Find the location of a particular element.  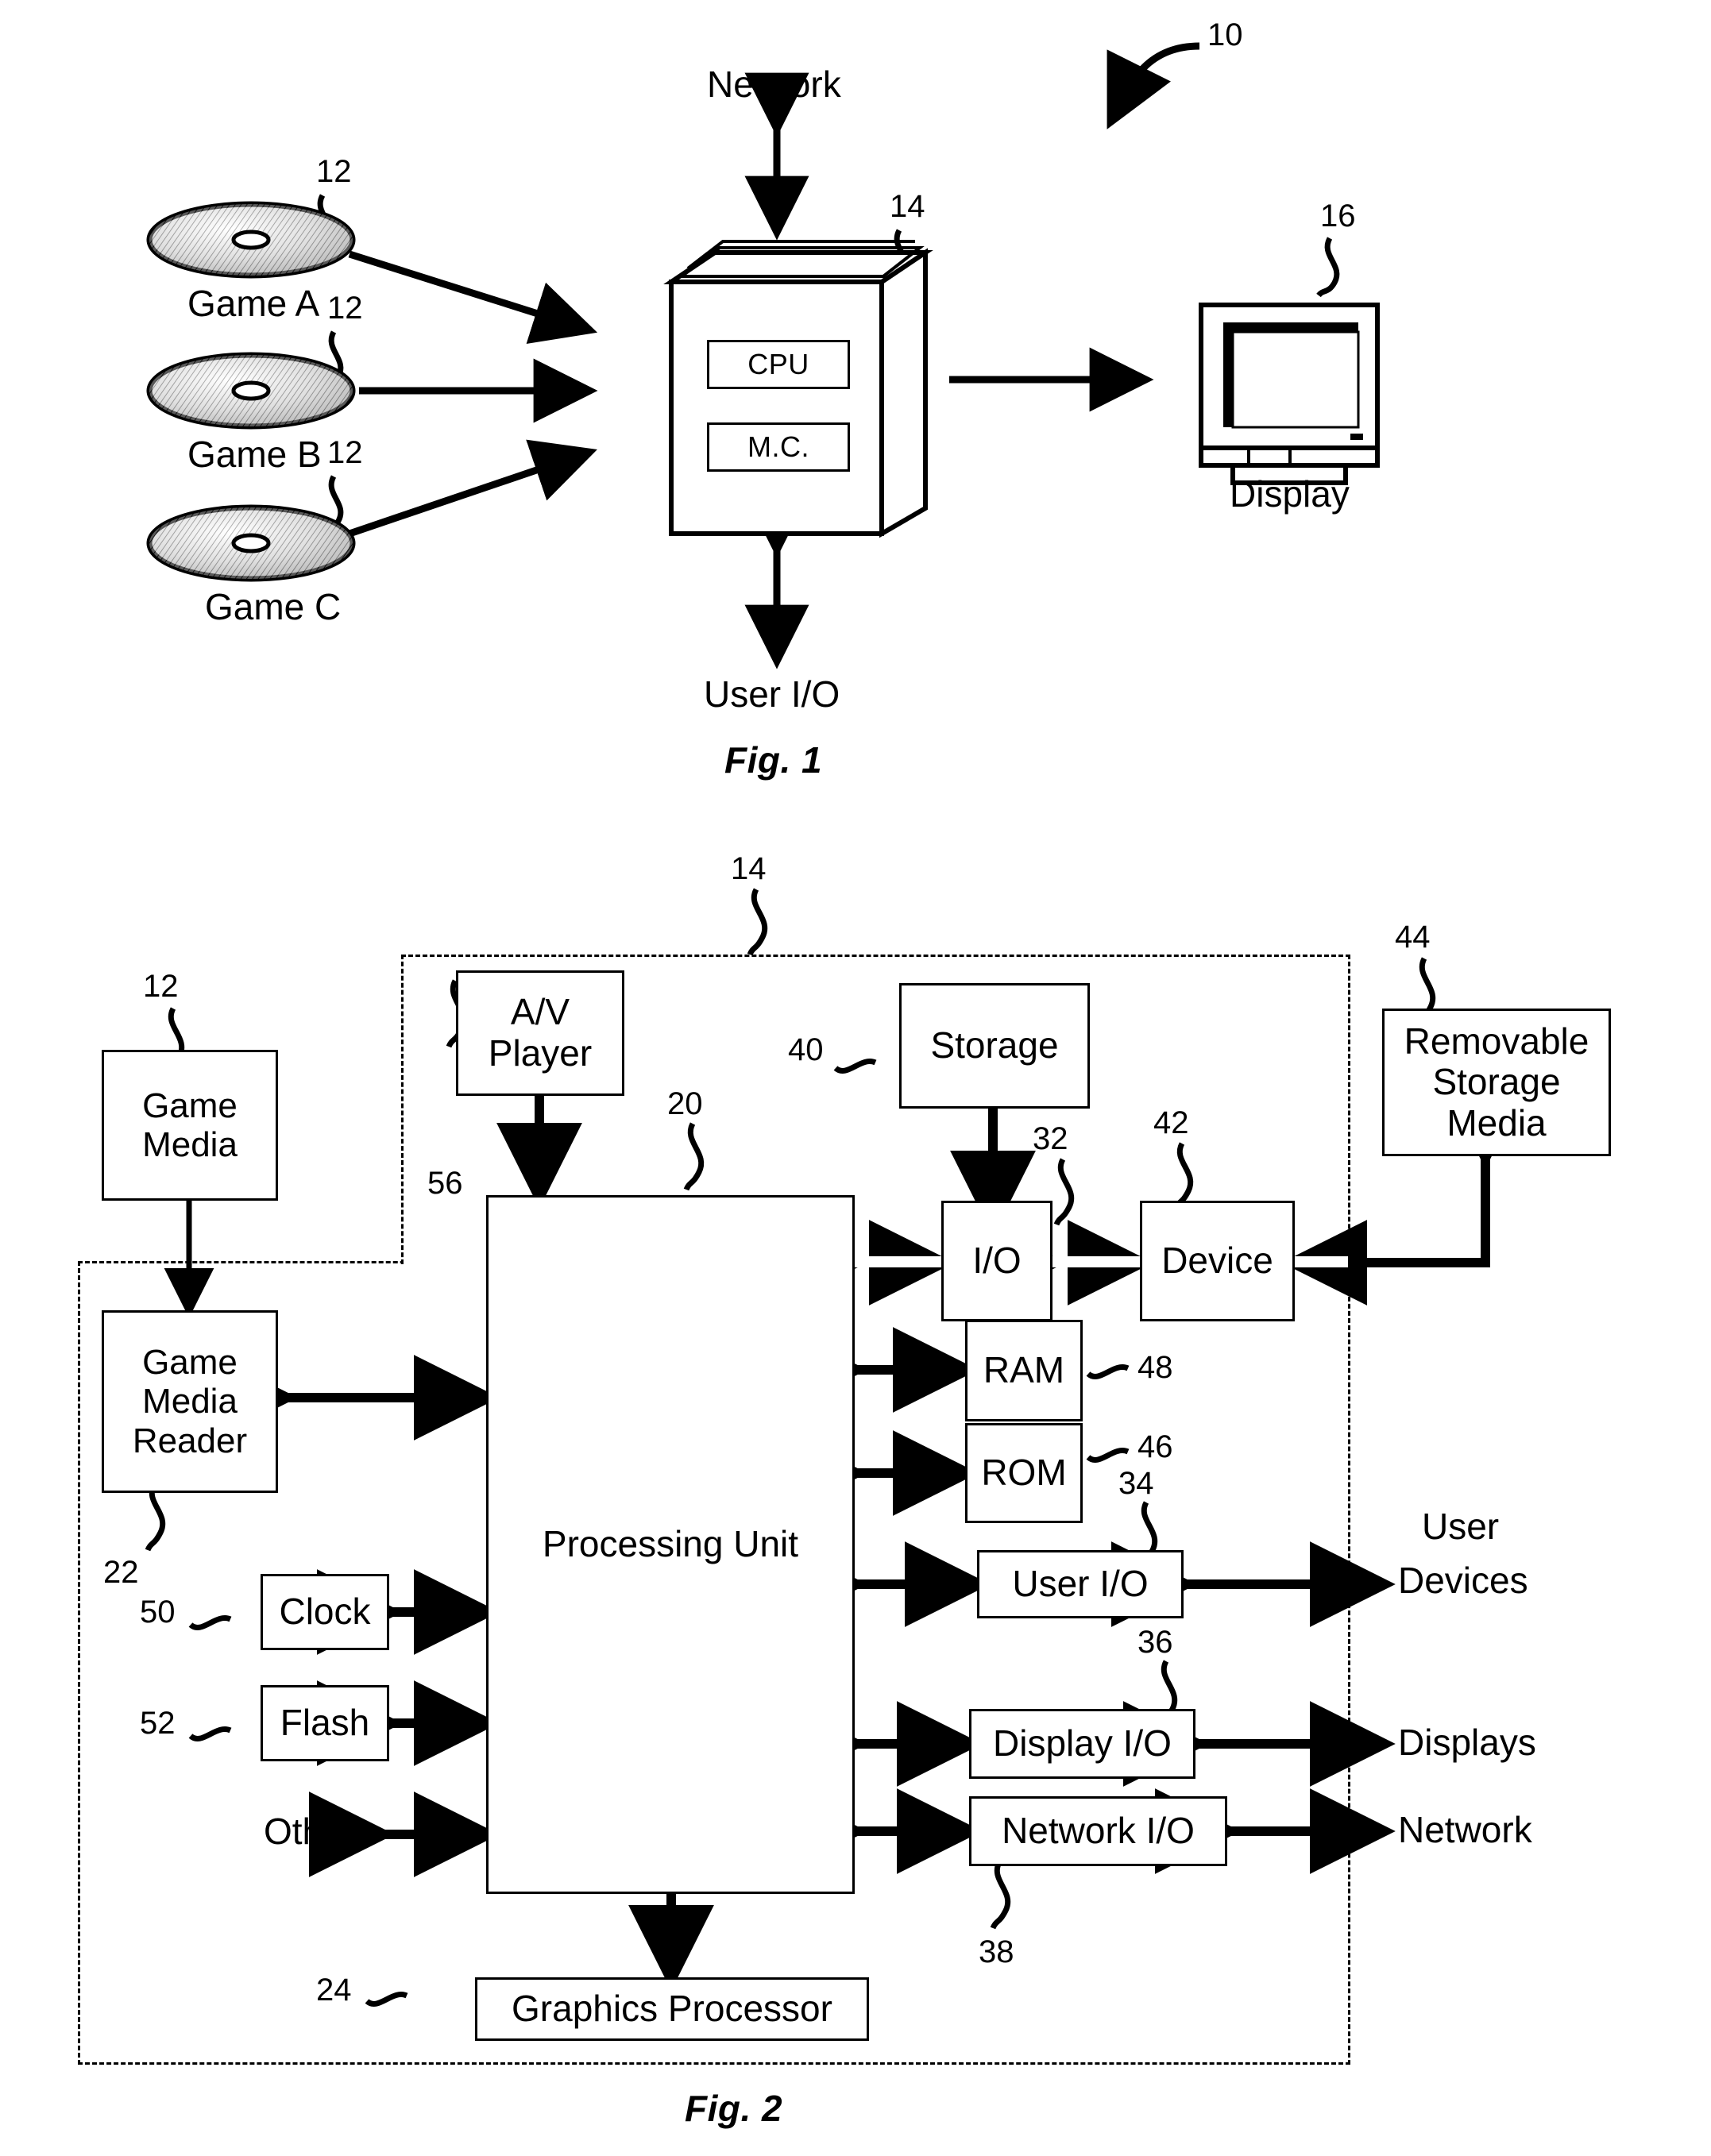

fig2-ref-22: 22 is located at coordinates (121, 1573).